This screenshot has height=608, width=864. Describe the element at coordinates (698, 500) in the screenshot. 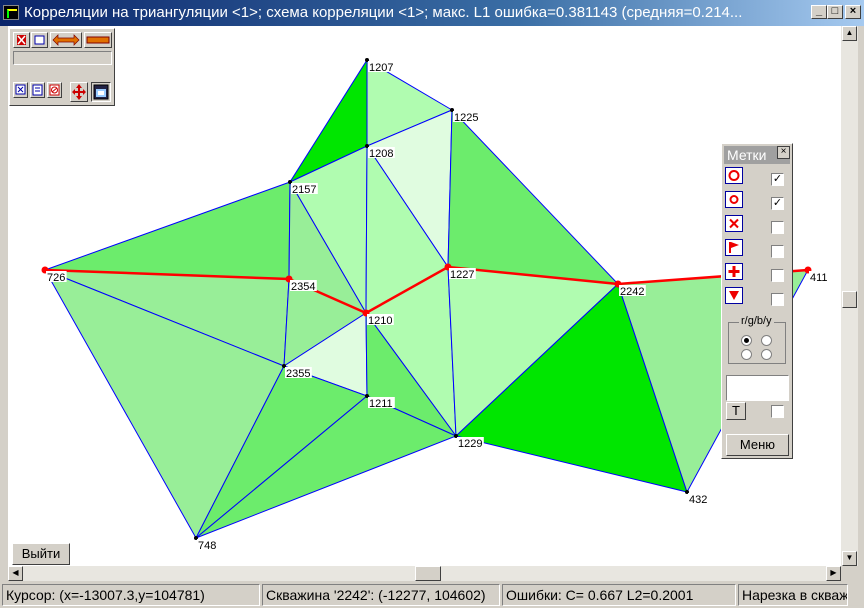

I see `well-label-432: 432` at that location.